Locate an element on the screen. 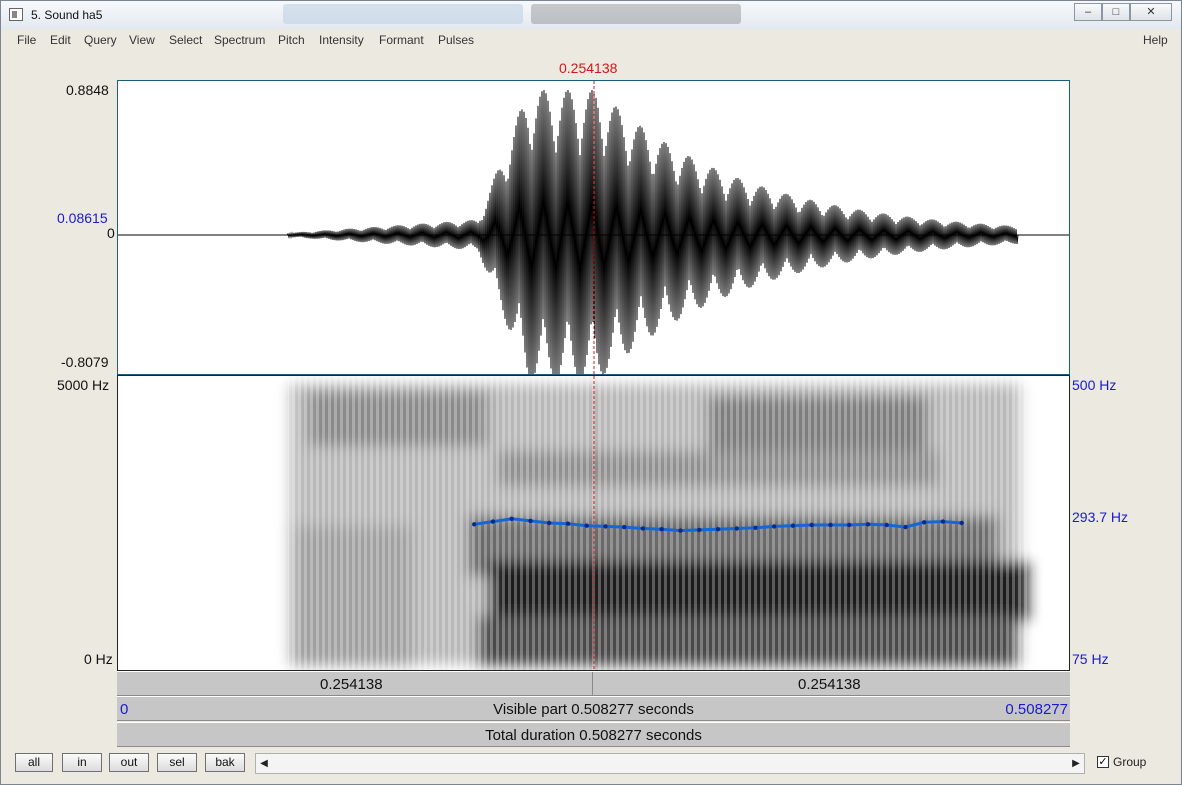  menu-pulses: Pulses is located at coordinates (456, 40).